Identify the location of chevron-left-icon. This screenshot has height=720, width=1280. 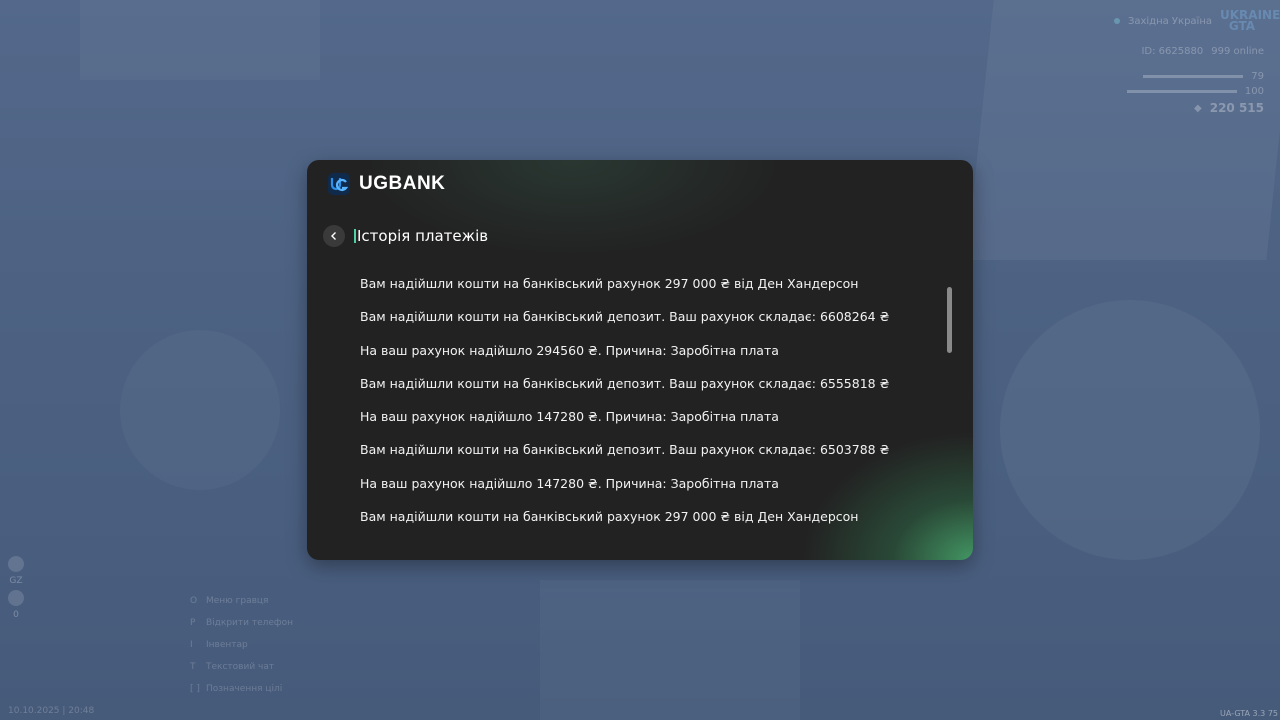
(333, 236).